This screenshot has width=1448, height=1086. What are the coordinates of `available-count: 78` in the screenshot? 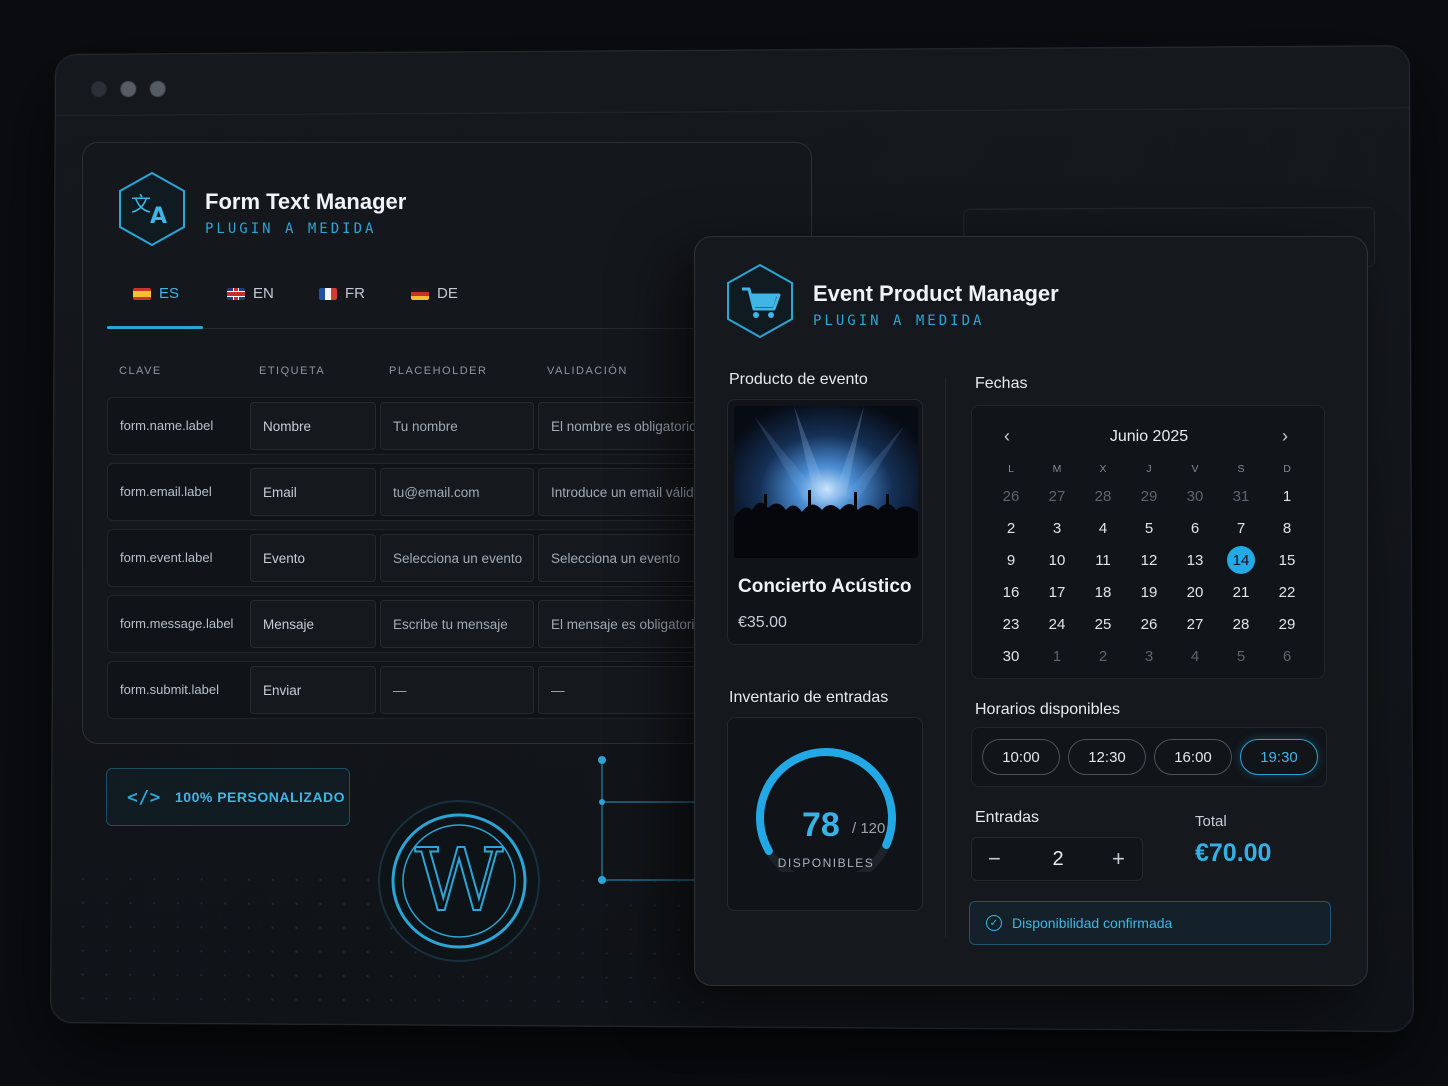 It's located at (821, 825).